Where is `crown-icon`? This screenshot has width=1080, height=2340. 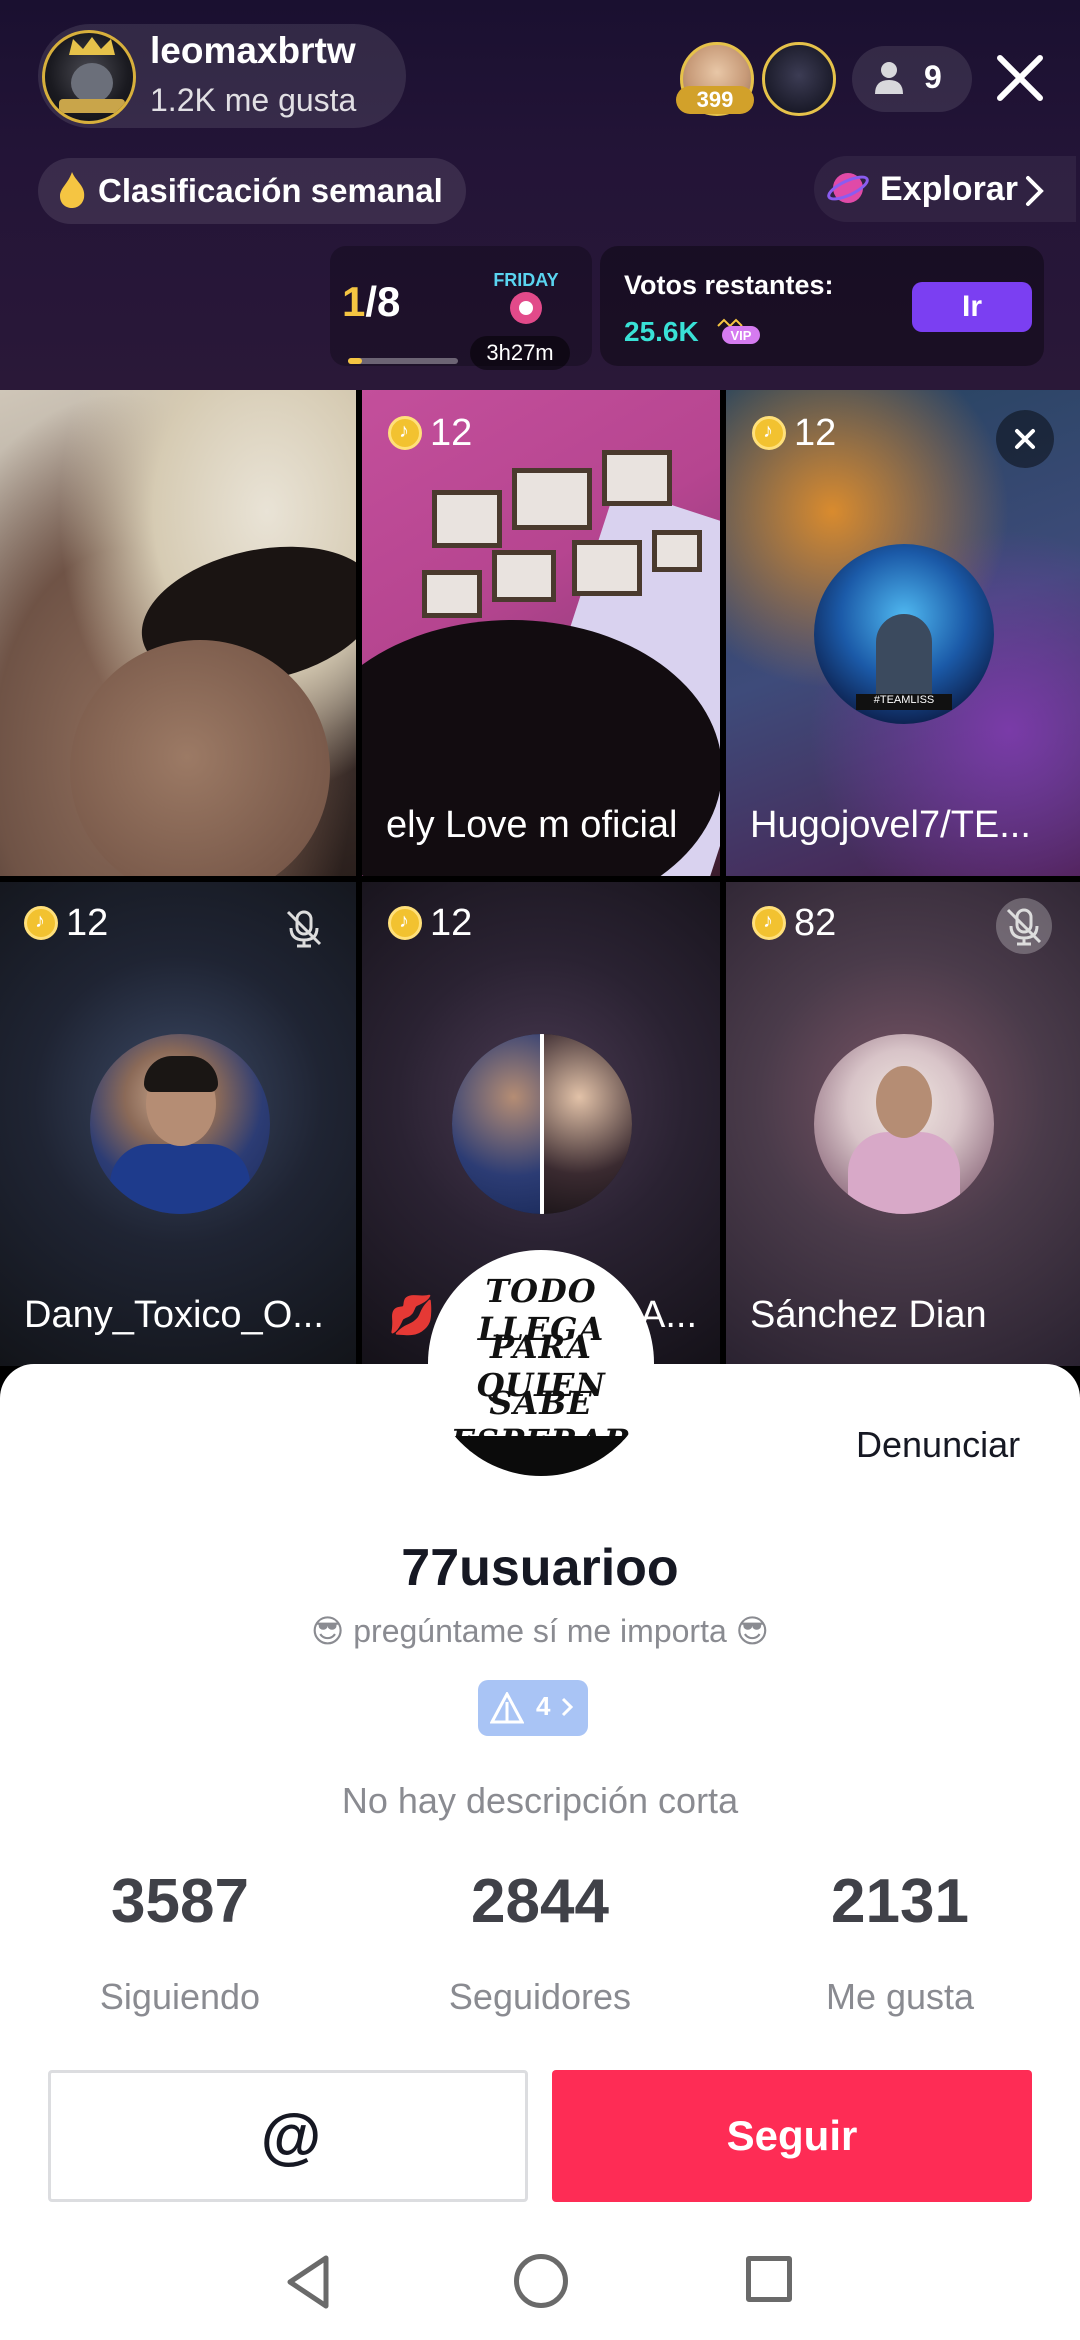 crown-icon is located at coordinates (92, 46).